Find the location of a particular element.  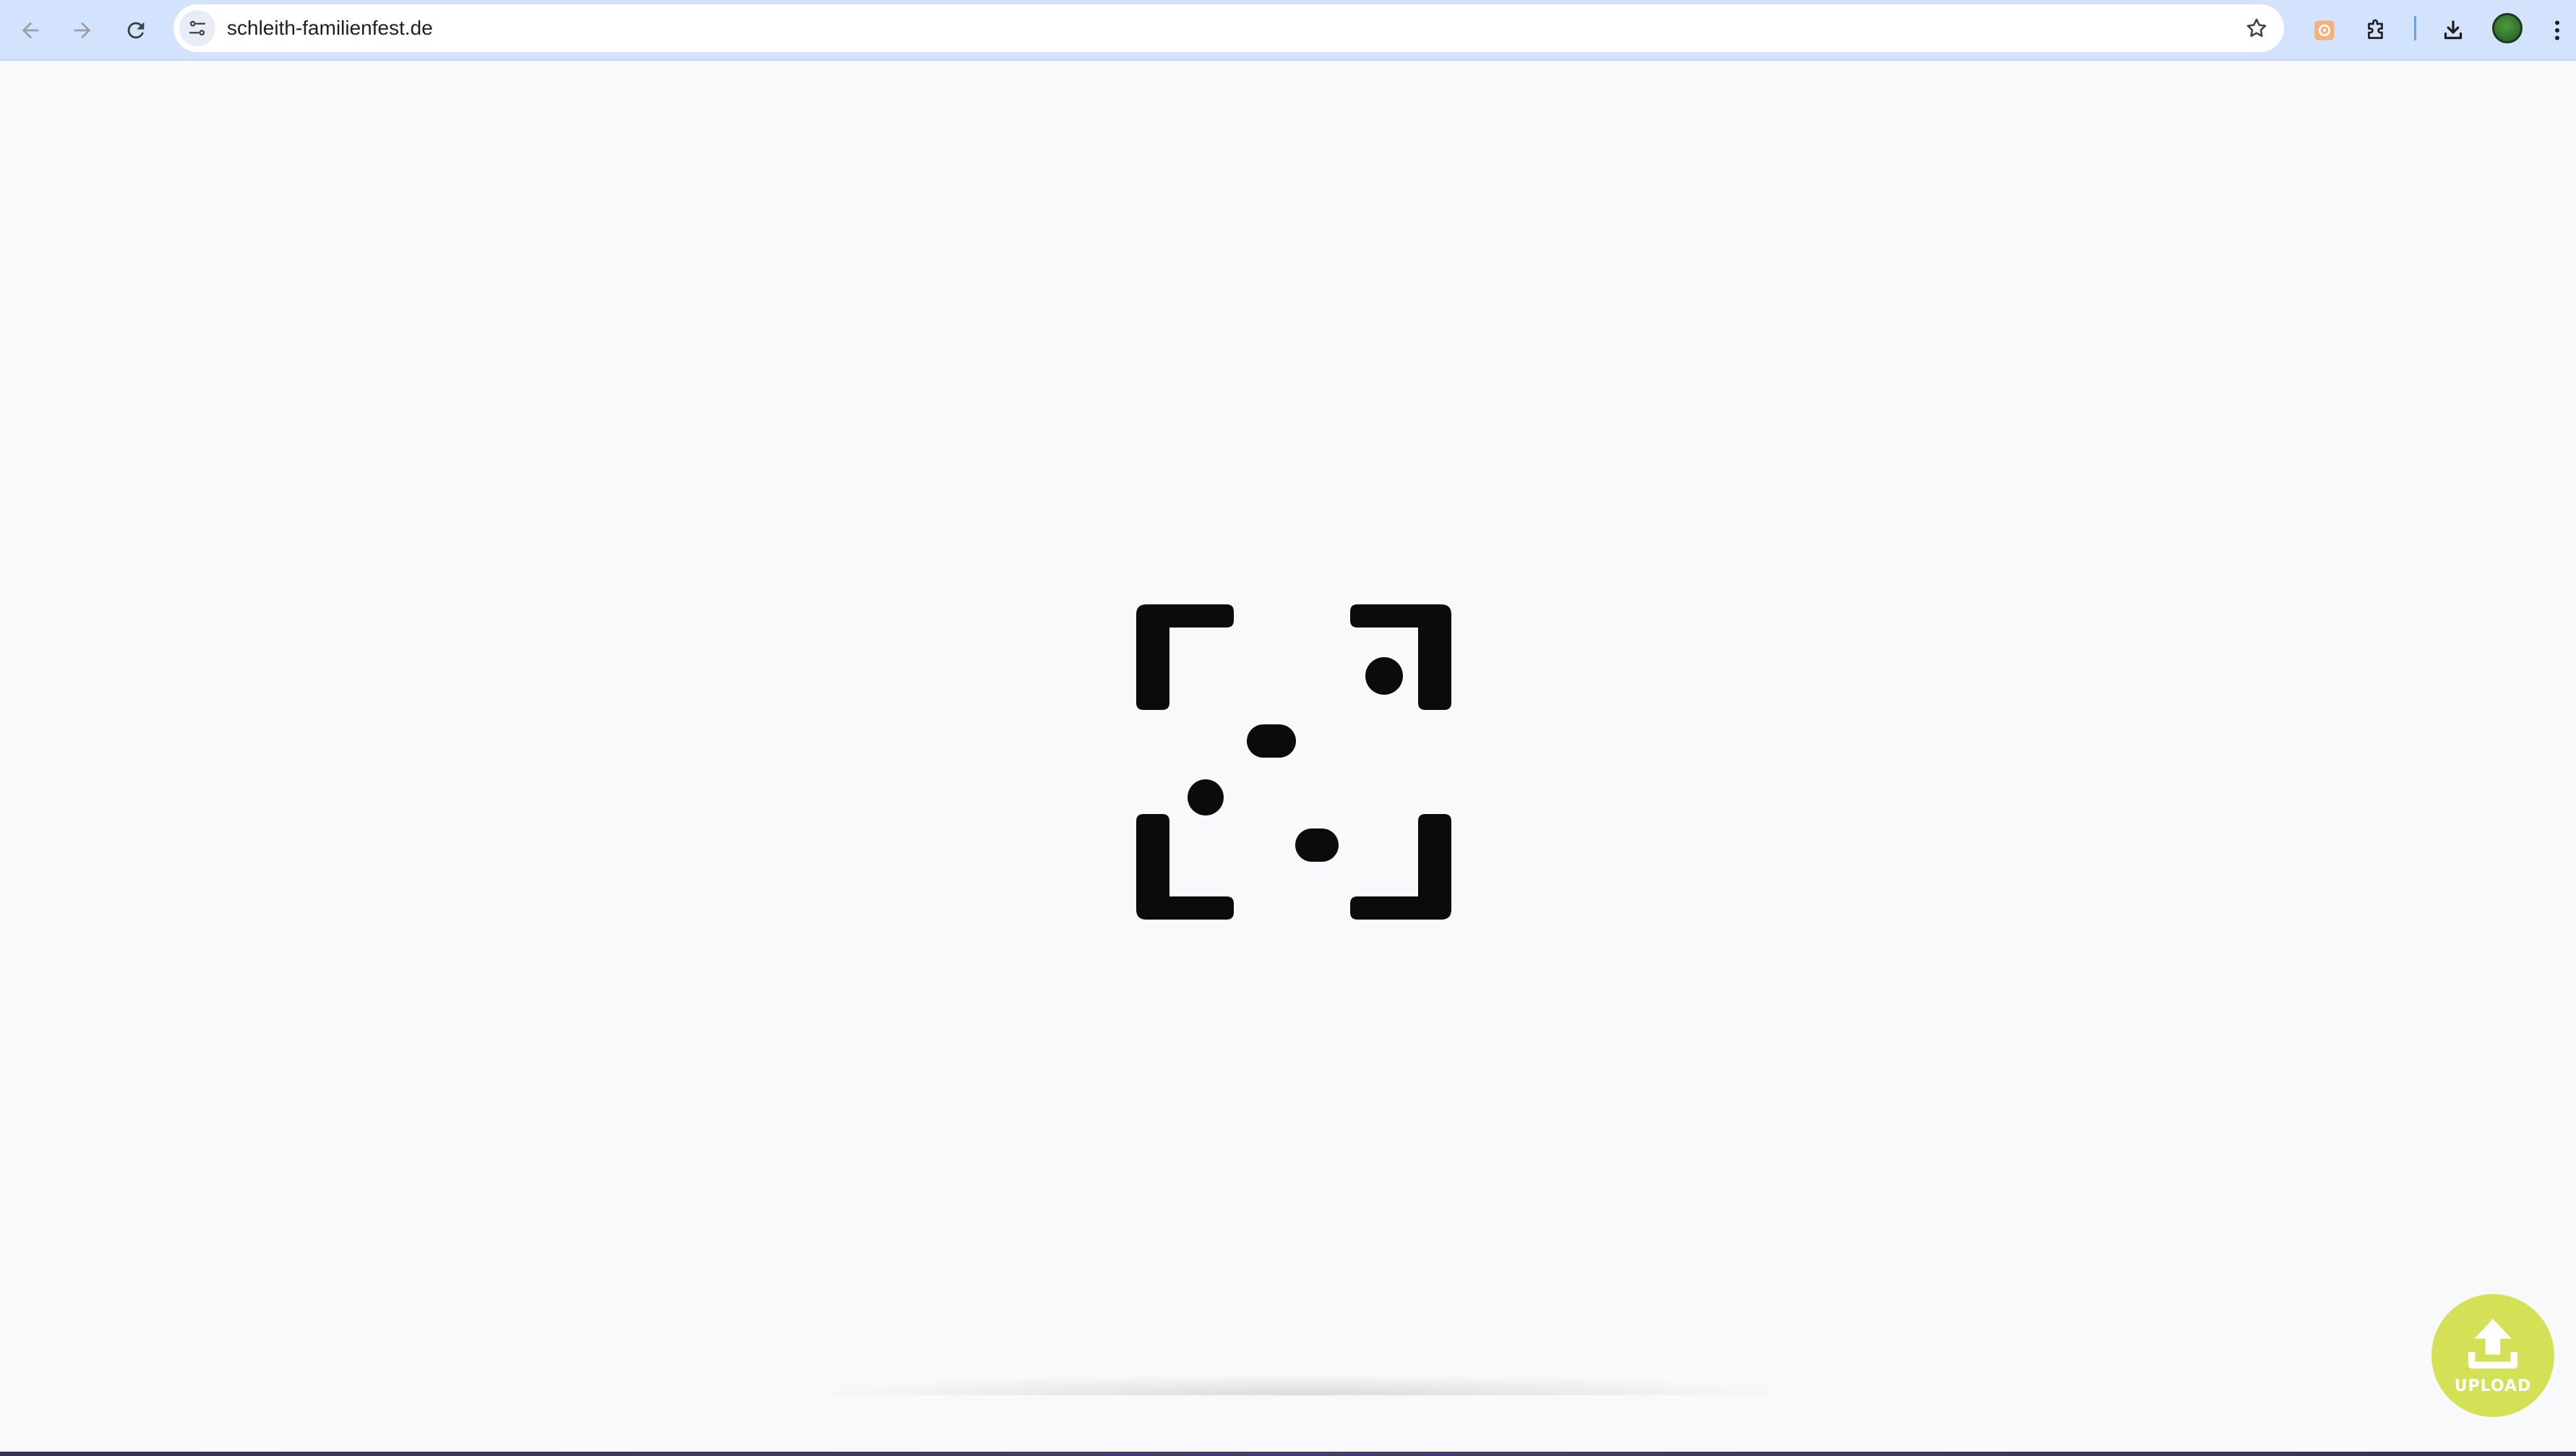

site-info-button is located at coordinates (197, 28).